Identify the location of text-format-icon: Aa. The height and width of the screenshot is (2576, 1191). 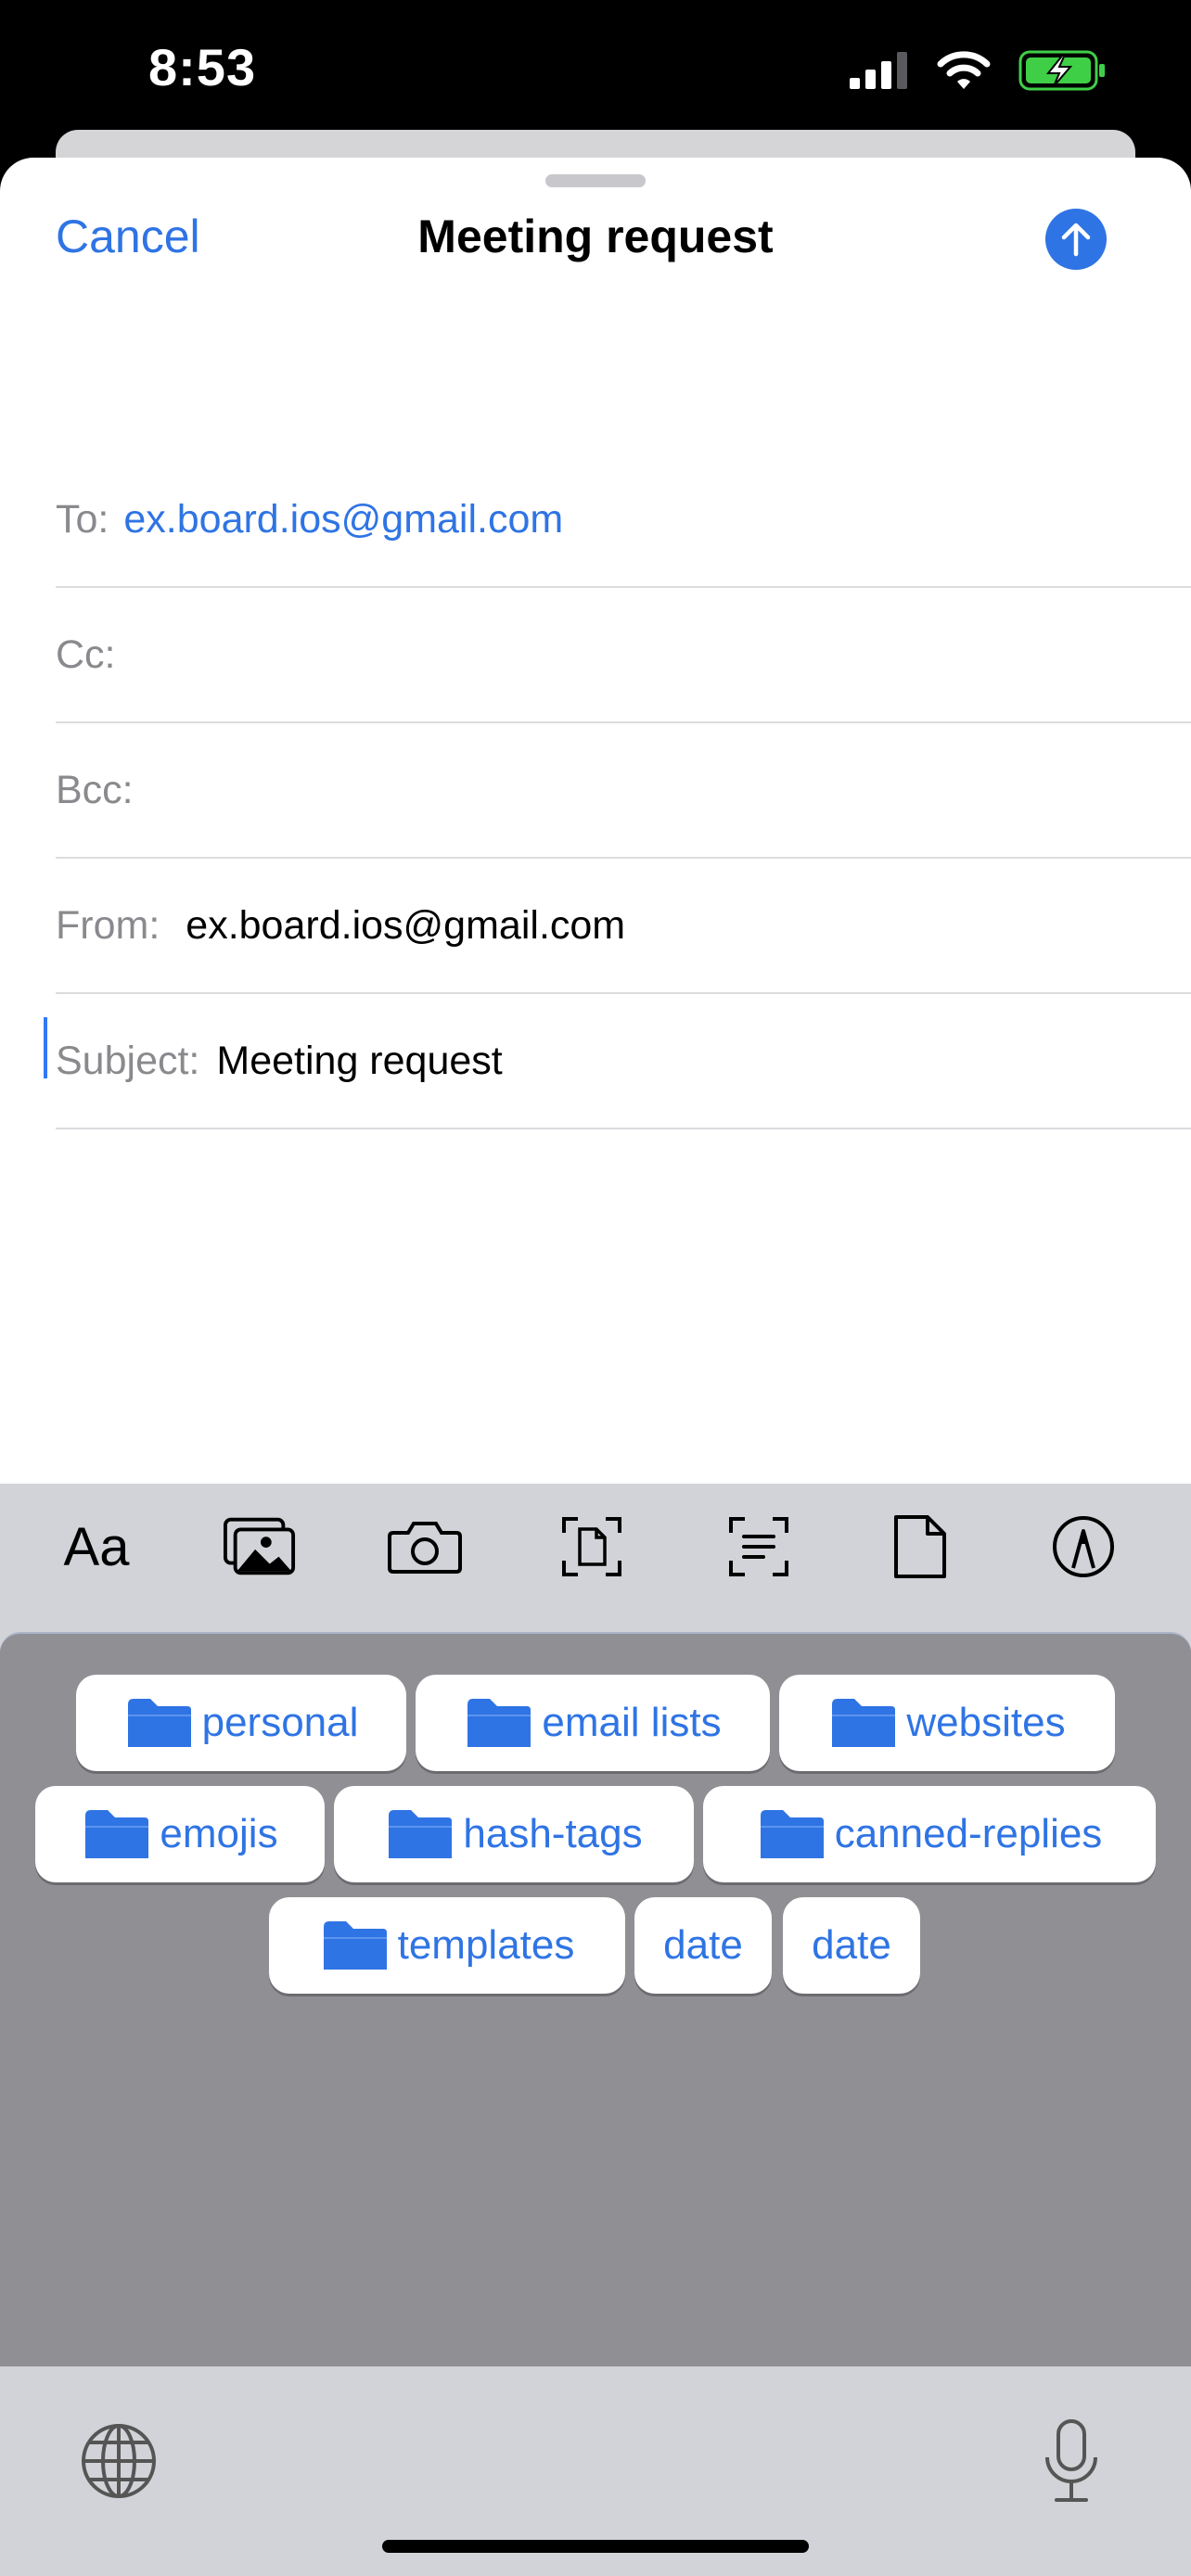
(96, 1546).